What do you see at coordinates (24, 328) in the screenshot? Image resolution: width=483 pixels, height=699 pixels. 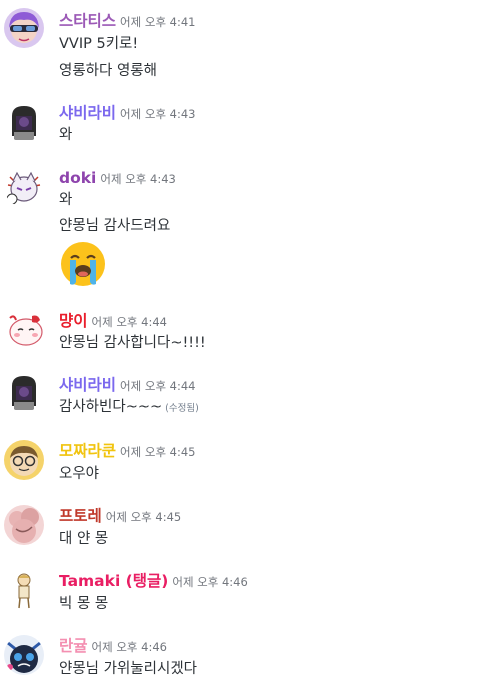 I see `pink-blob-avatar` at bounding box center [24, 328].